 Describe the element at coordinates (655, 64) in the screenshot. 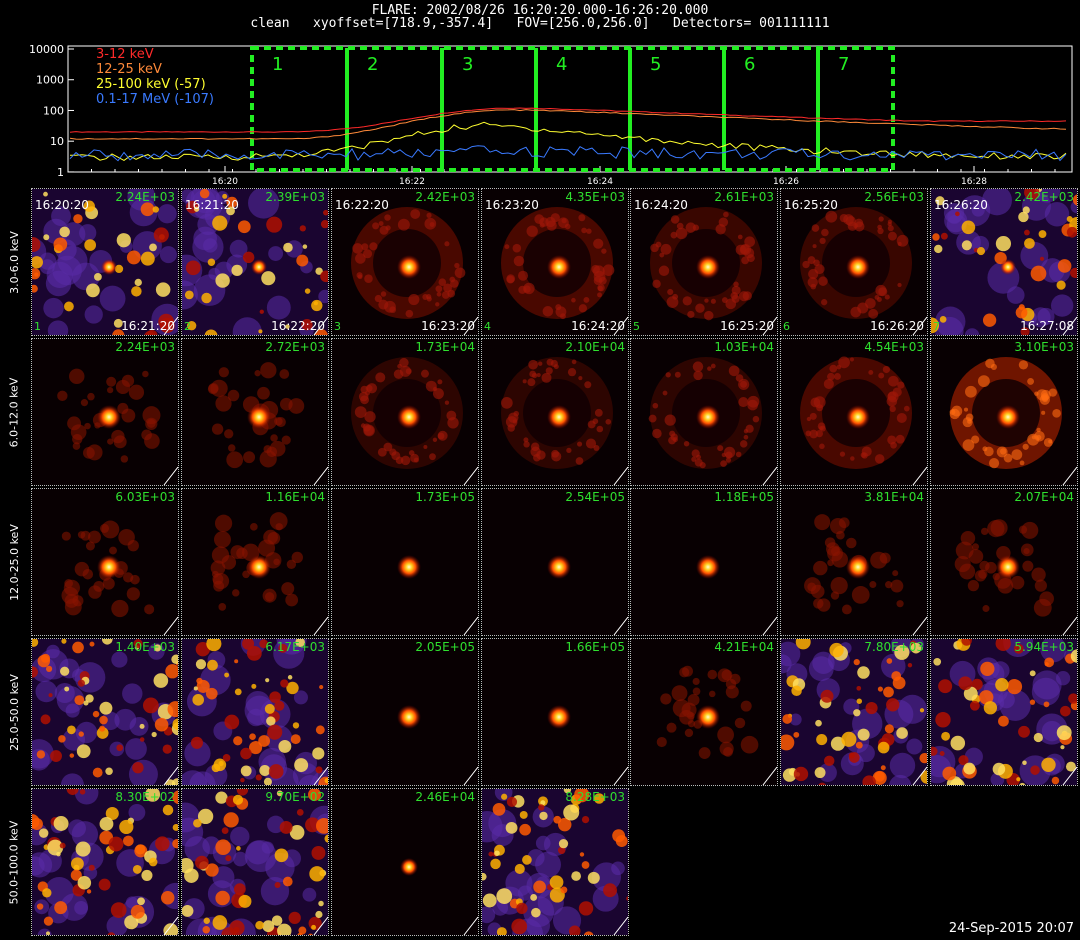

I see `interval-number: 5` at that location.